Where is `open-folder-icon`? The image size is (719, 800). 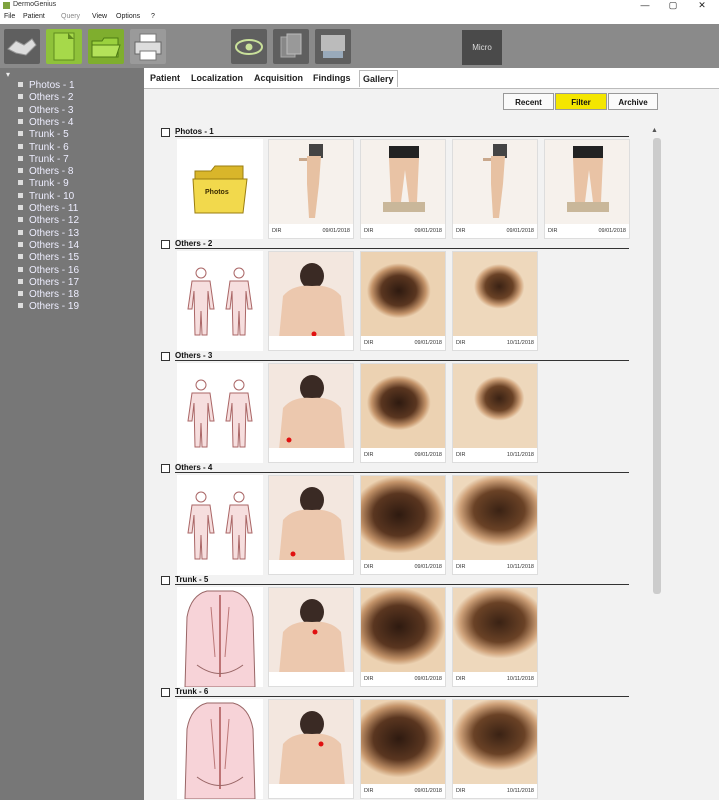
open-folder-icon is located at coordinates (106, 46).